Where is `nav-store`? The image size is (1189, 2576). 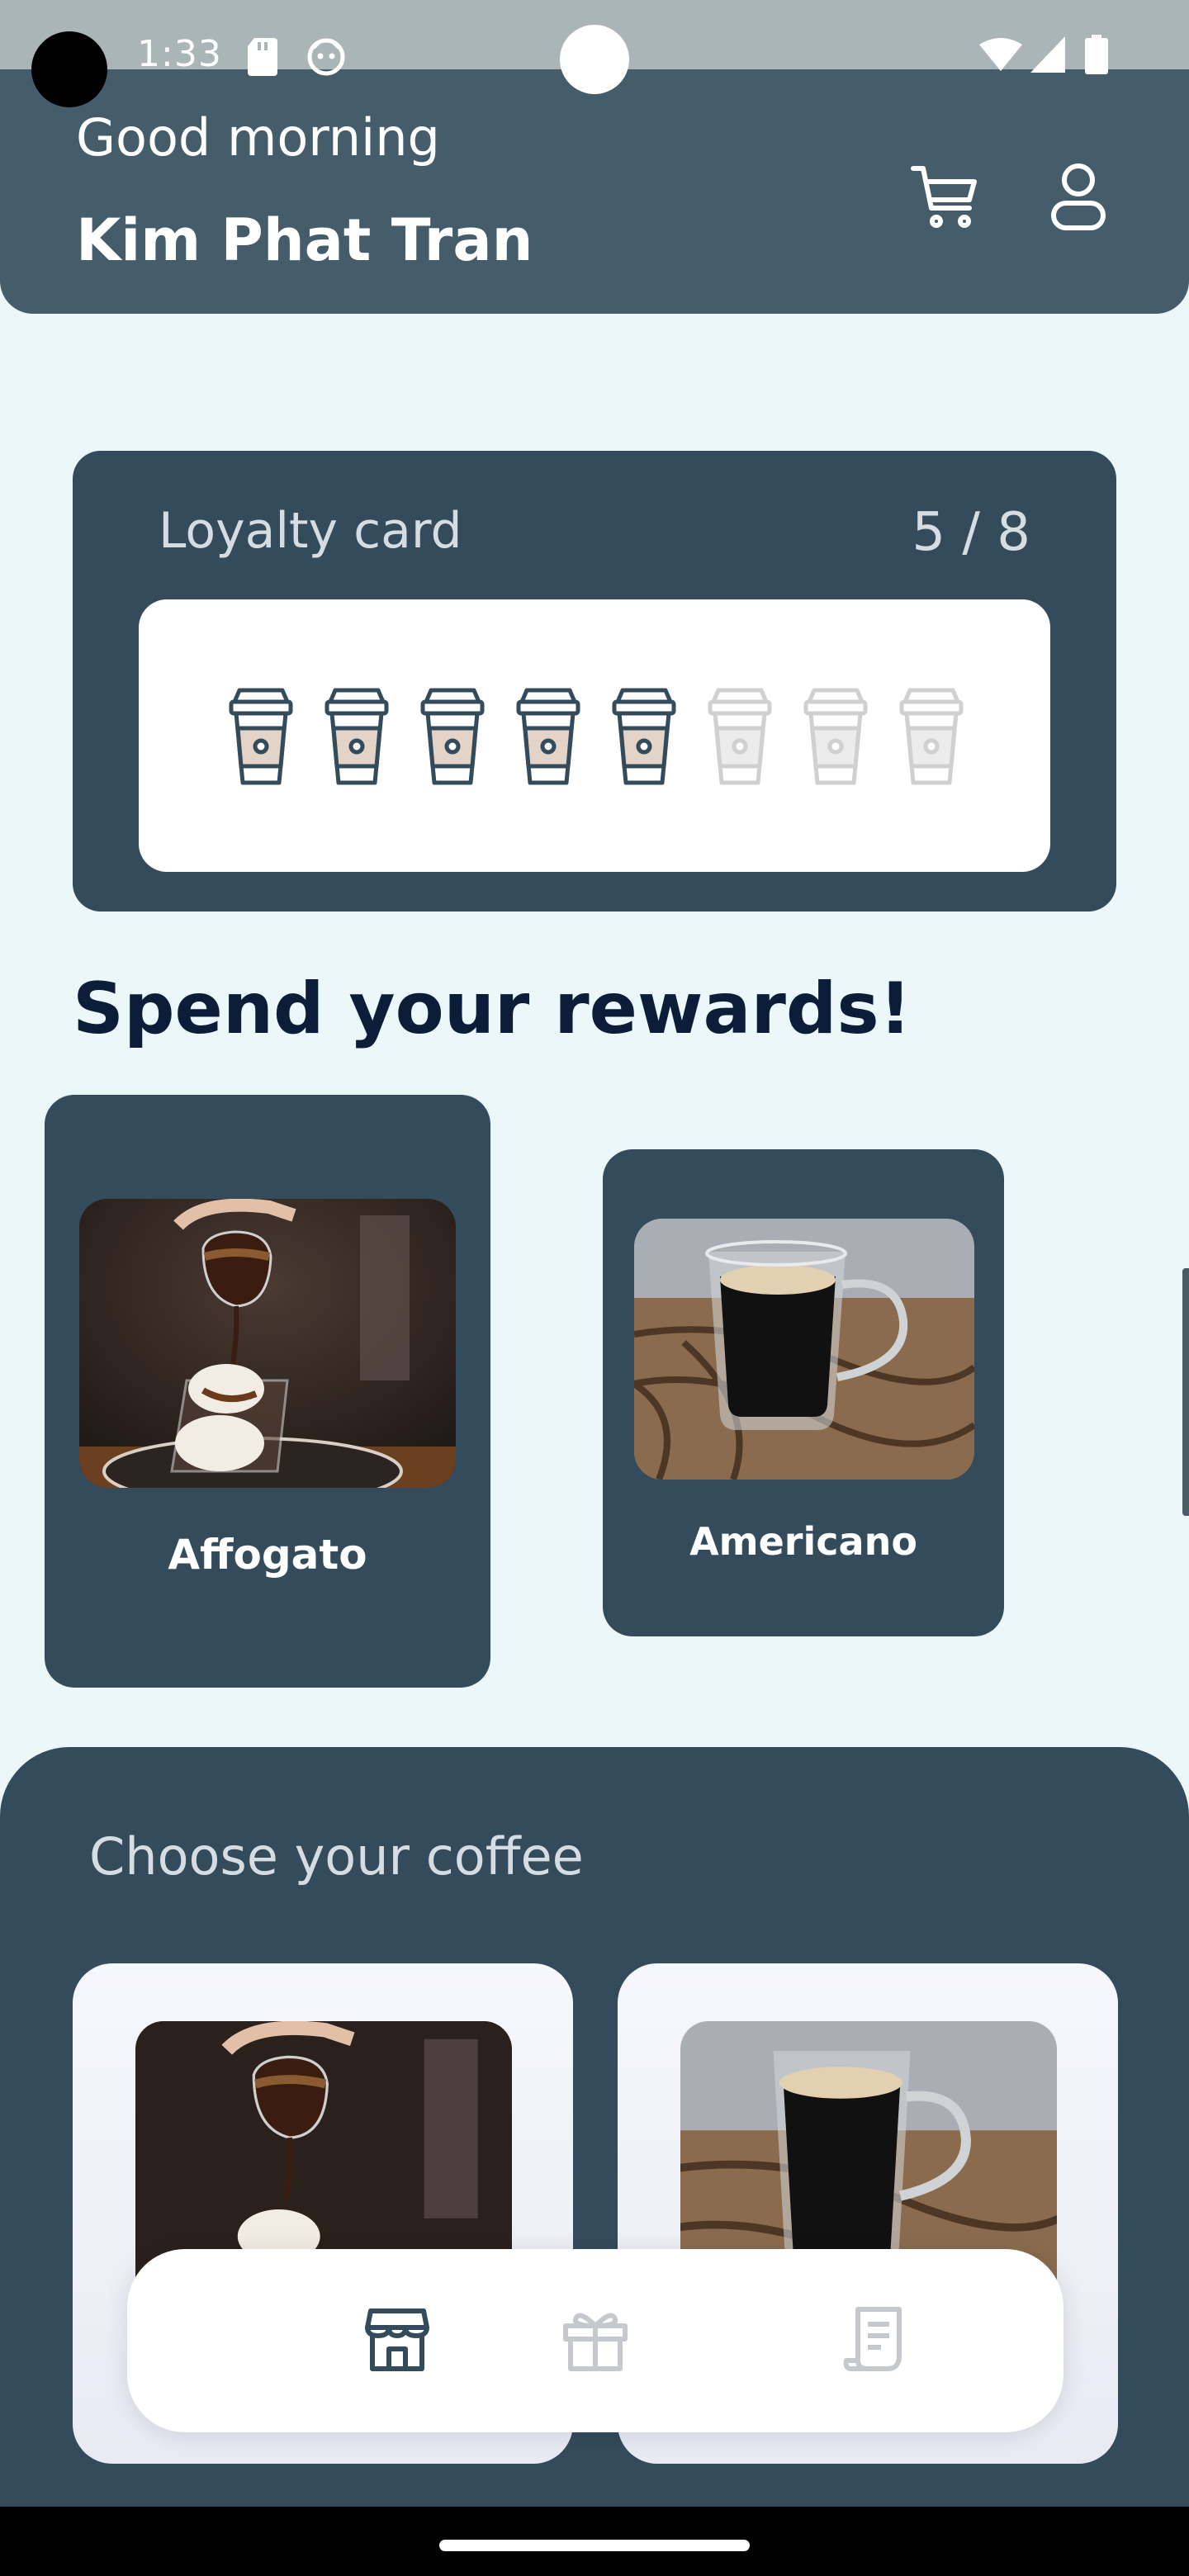
nav-store is located at coordinates (397, 2340).